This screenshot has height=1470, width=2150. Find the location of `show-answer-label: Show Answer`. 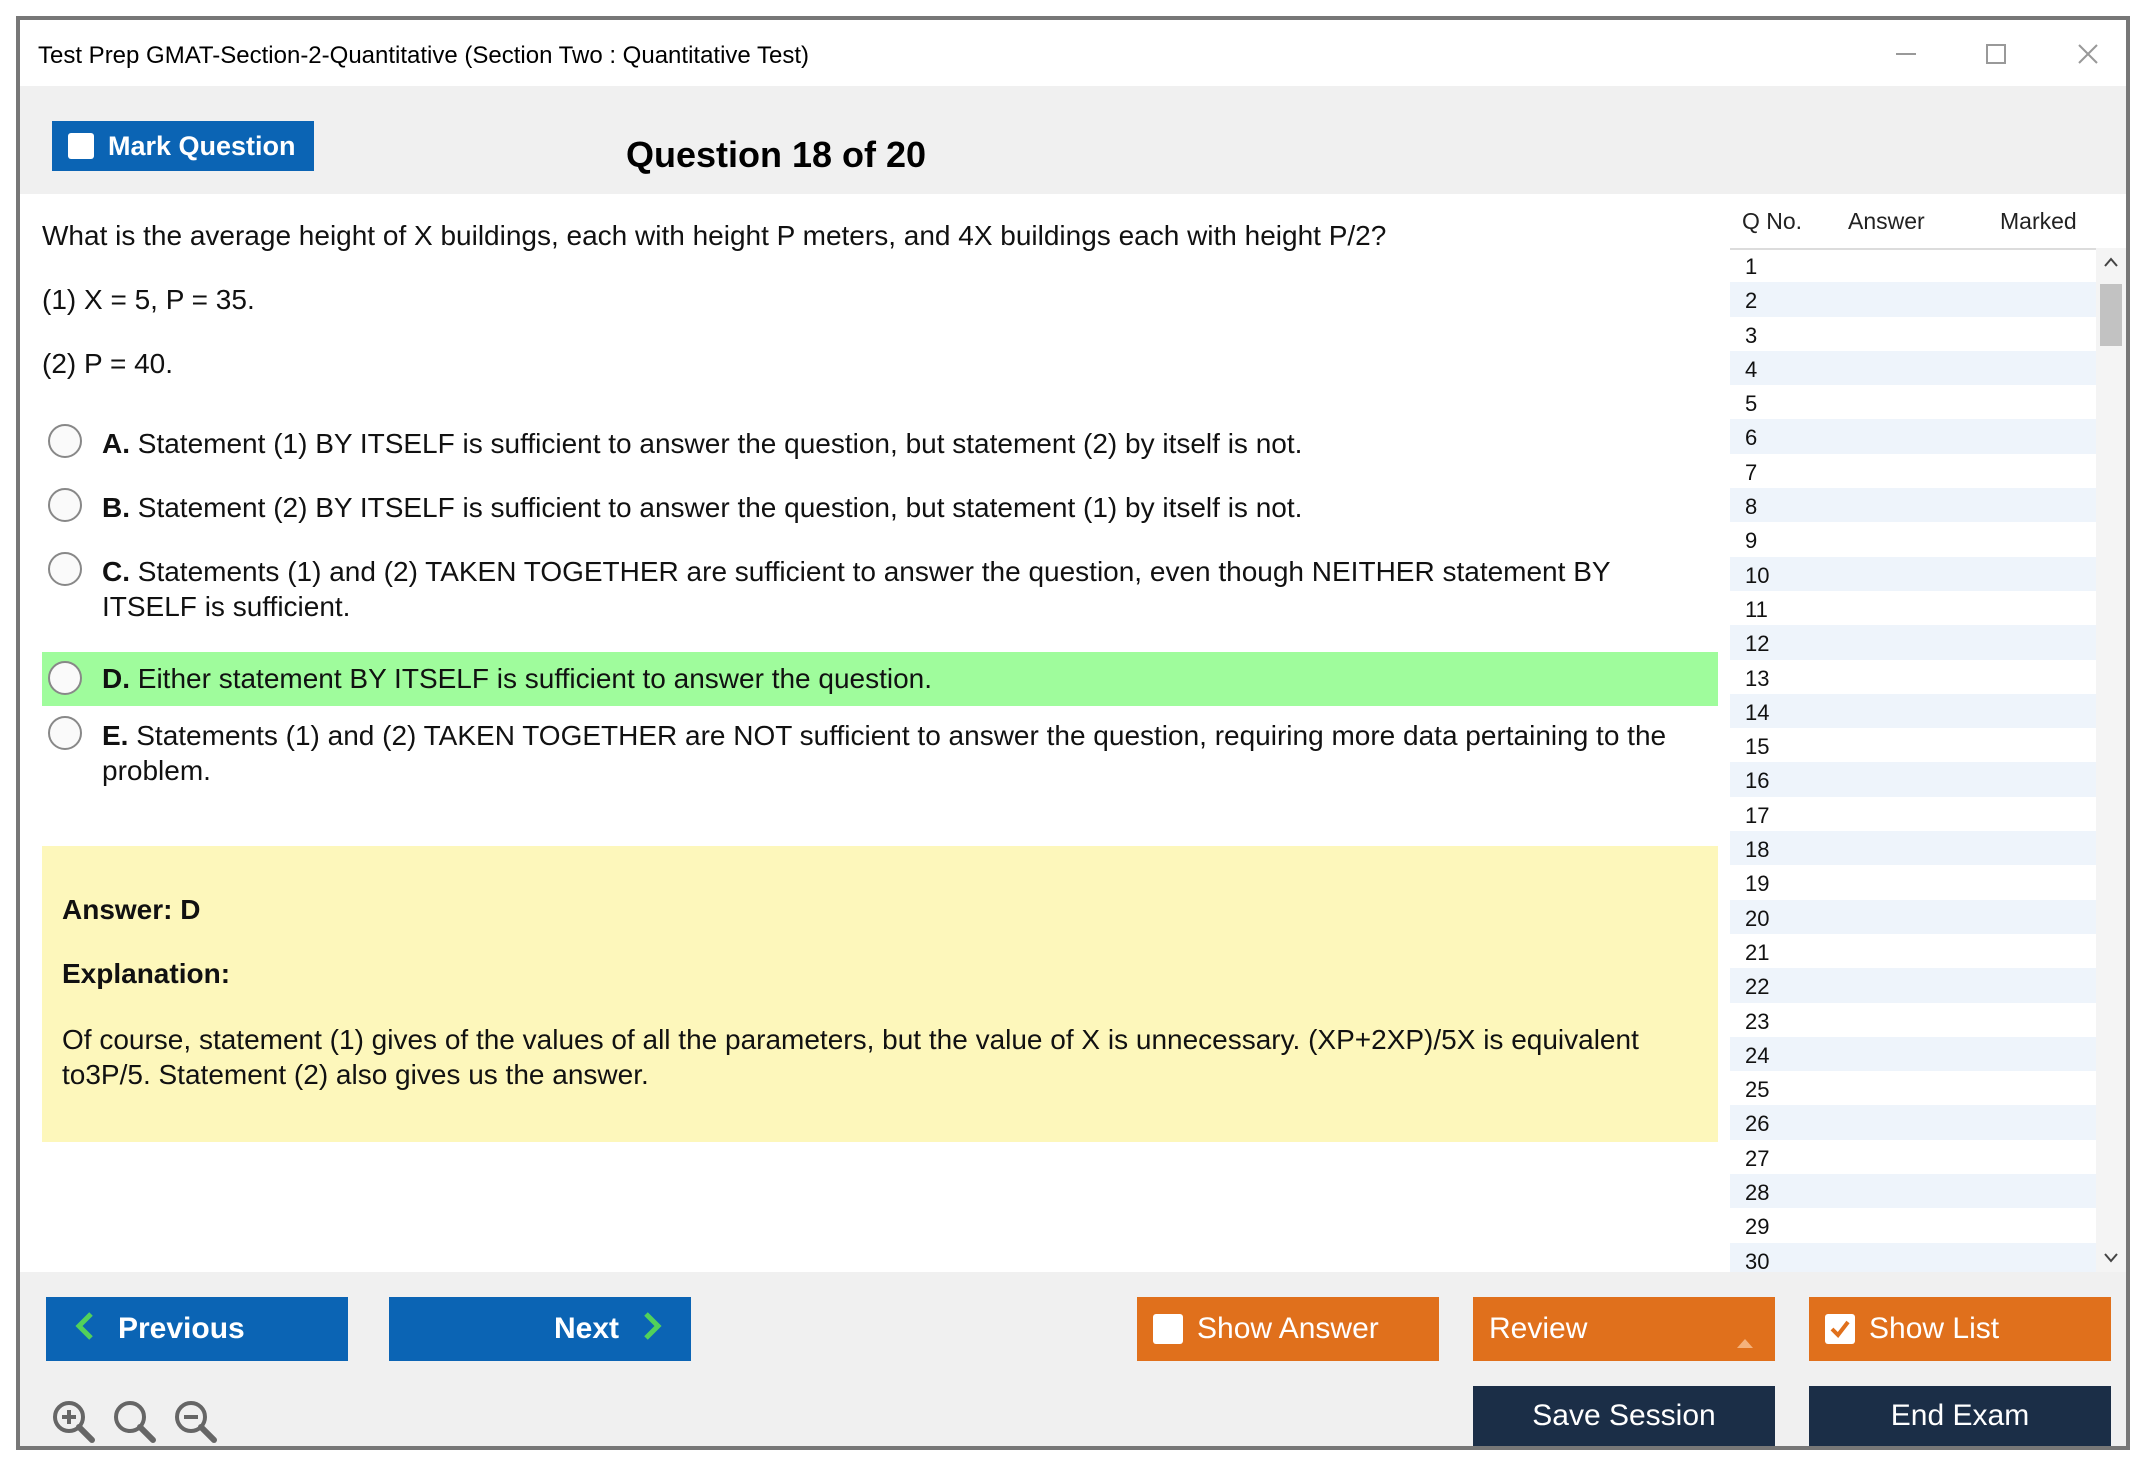

show-answer-label: Show Answer is located at coordinates (1288, 1328).